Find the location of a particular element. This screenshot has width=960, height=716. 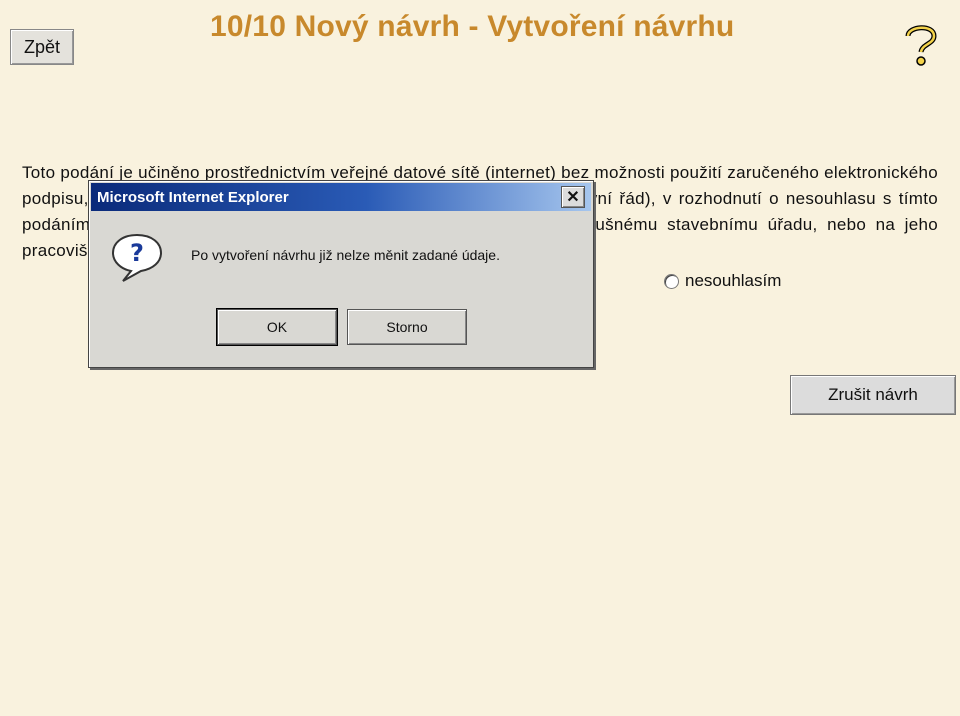

disagree-radio-option: nesouhlasím is located at coordinates (722, 281).